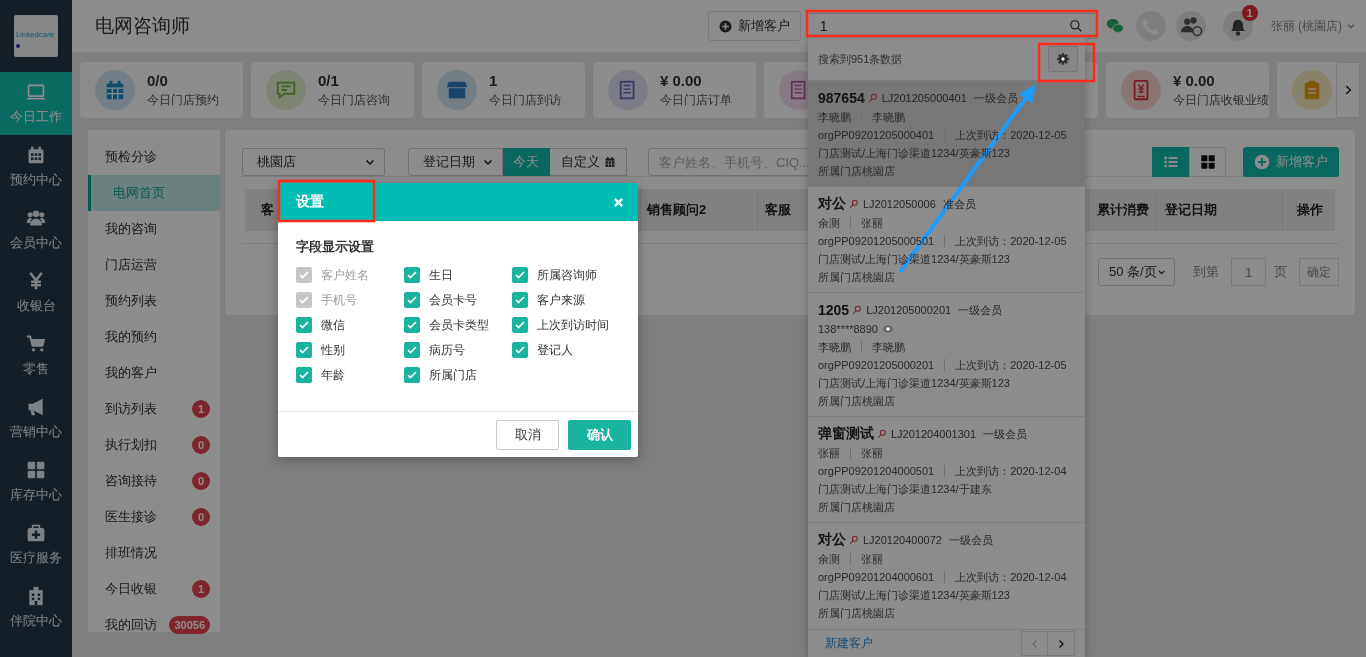 The height and width of the screenshot is (657, 1366). What do you see at coordinates (154, 157) in the screenshot?
I see `menu-item: 预检分诊` at bounding box center [154, 157].